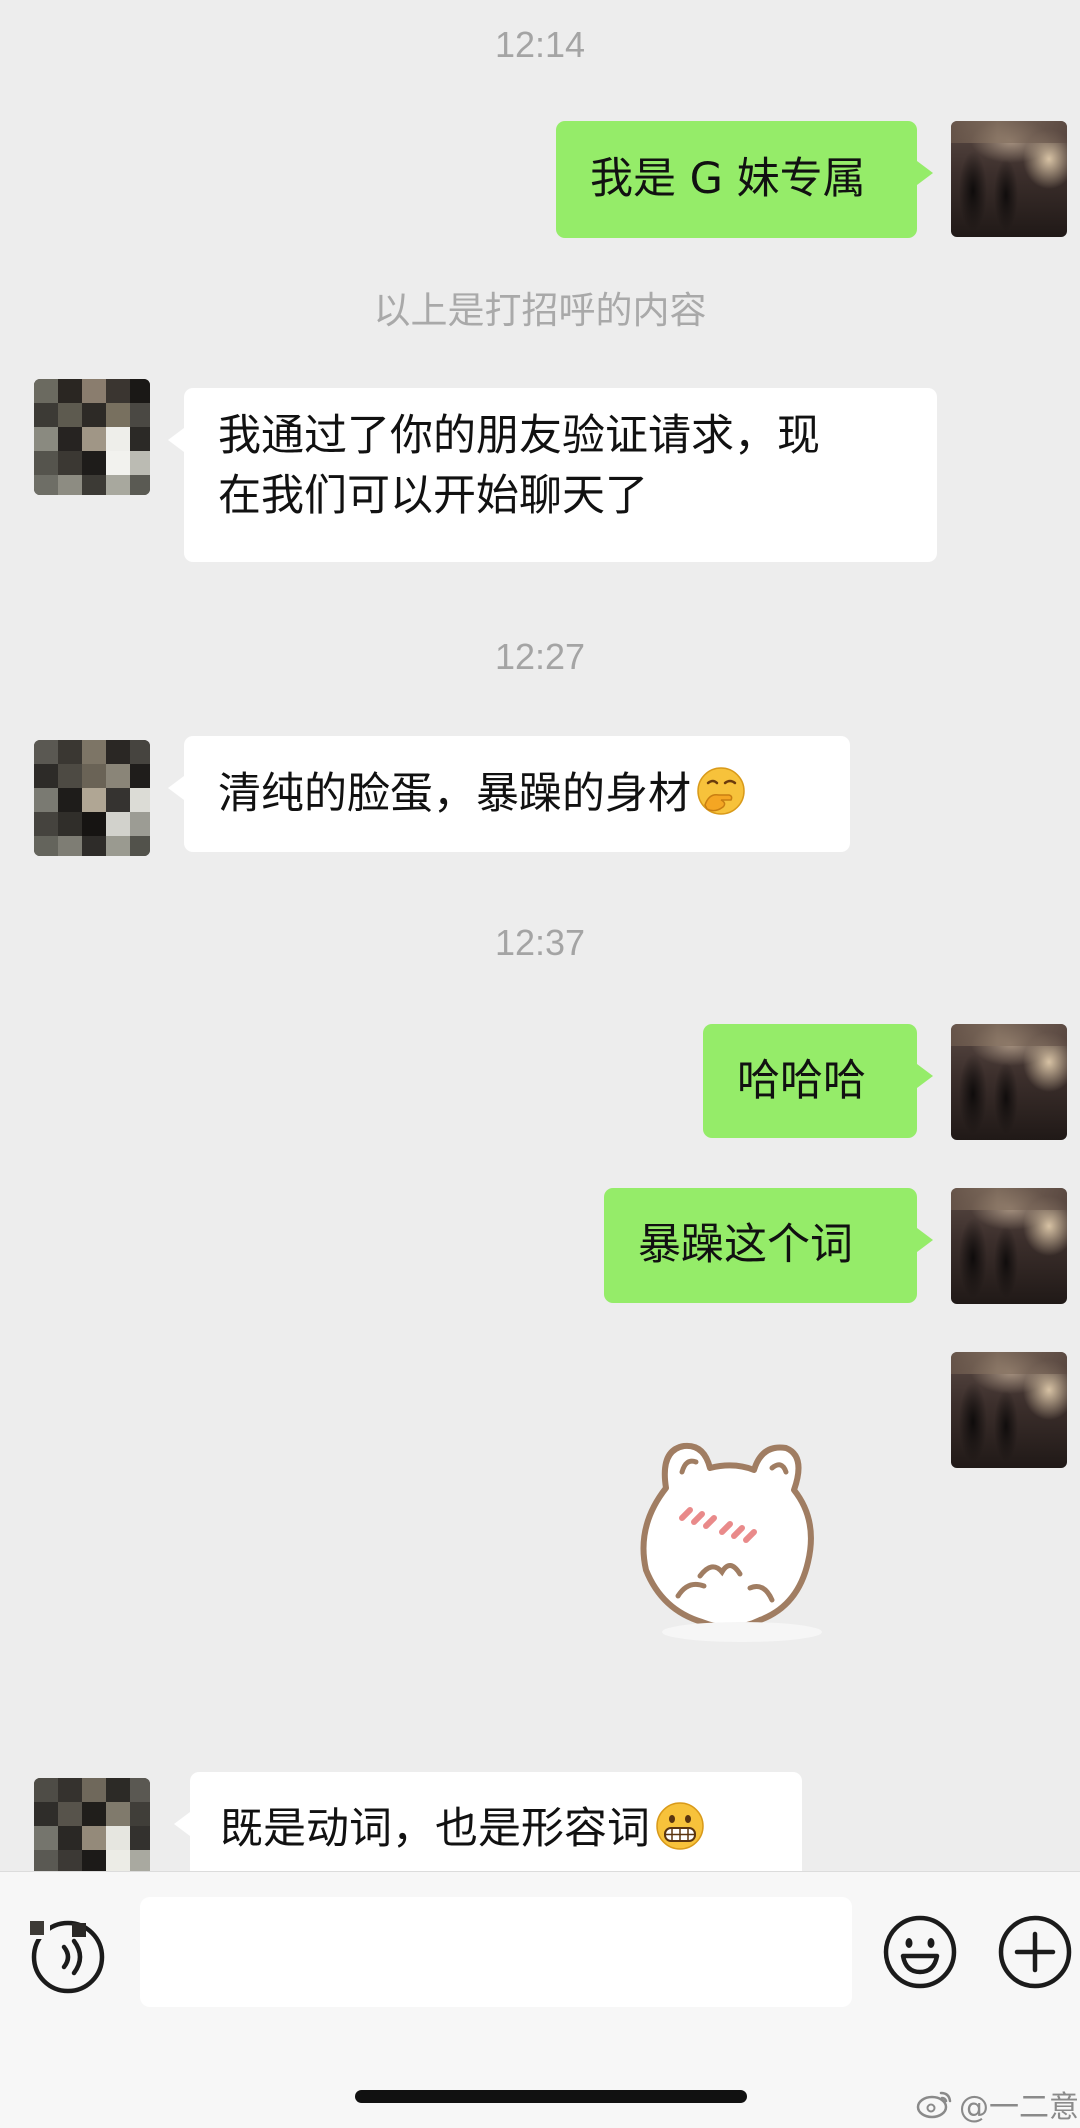  Describe the element at coordinates (519, 436) in the screenshot. I see `message-text-line: 我通过了你的朋友验证请求，现` at that location.